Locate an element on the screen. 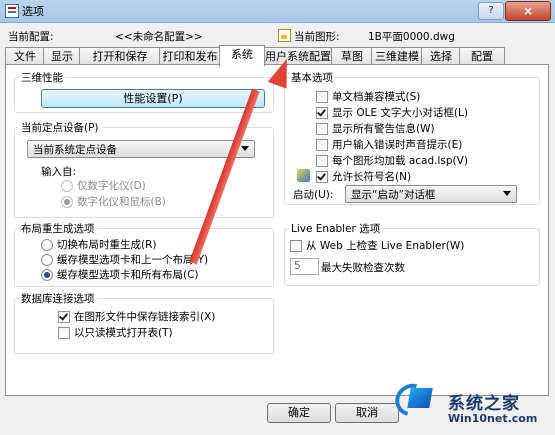 This screenshot has width=555, height=435. check-web-live-enabler-option: 从 Web 上检查 Live Enabler(W) is located at coordinates (400, 246).